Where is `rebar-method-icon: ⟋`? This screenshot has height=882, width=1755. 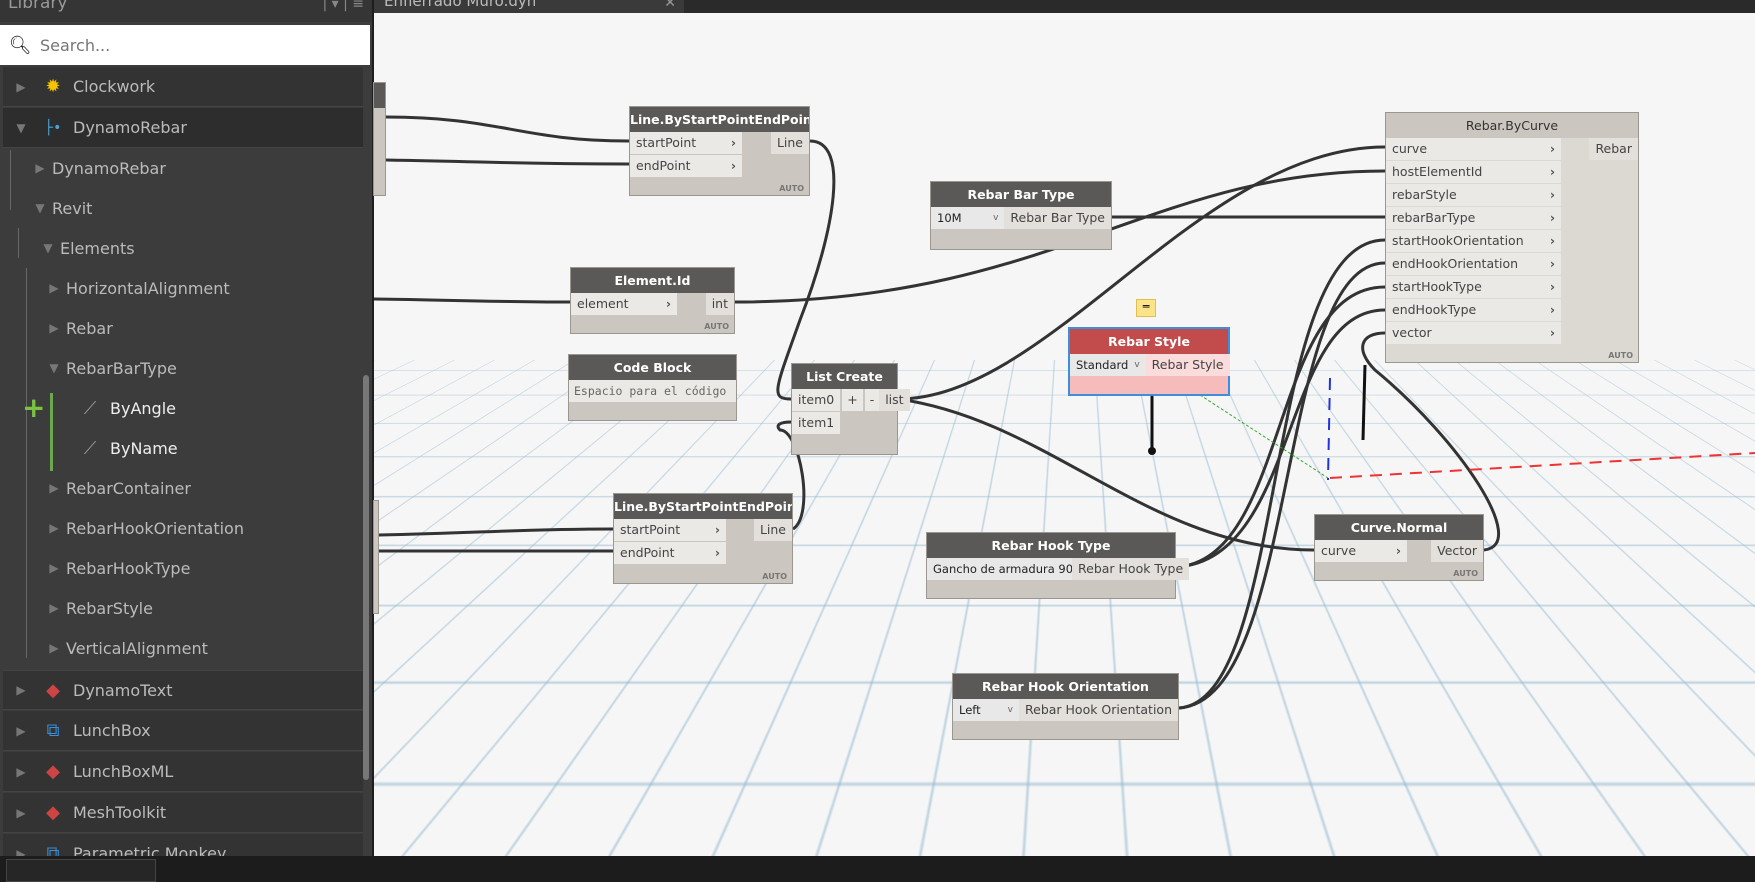 rebar-method-icon: ⟋ is located at coordinates (90, 408).